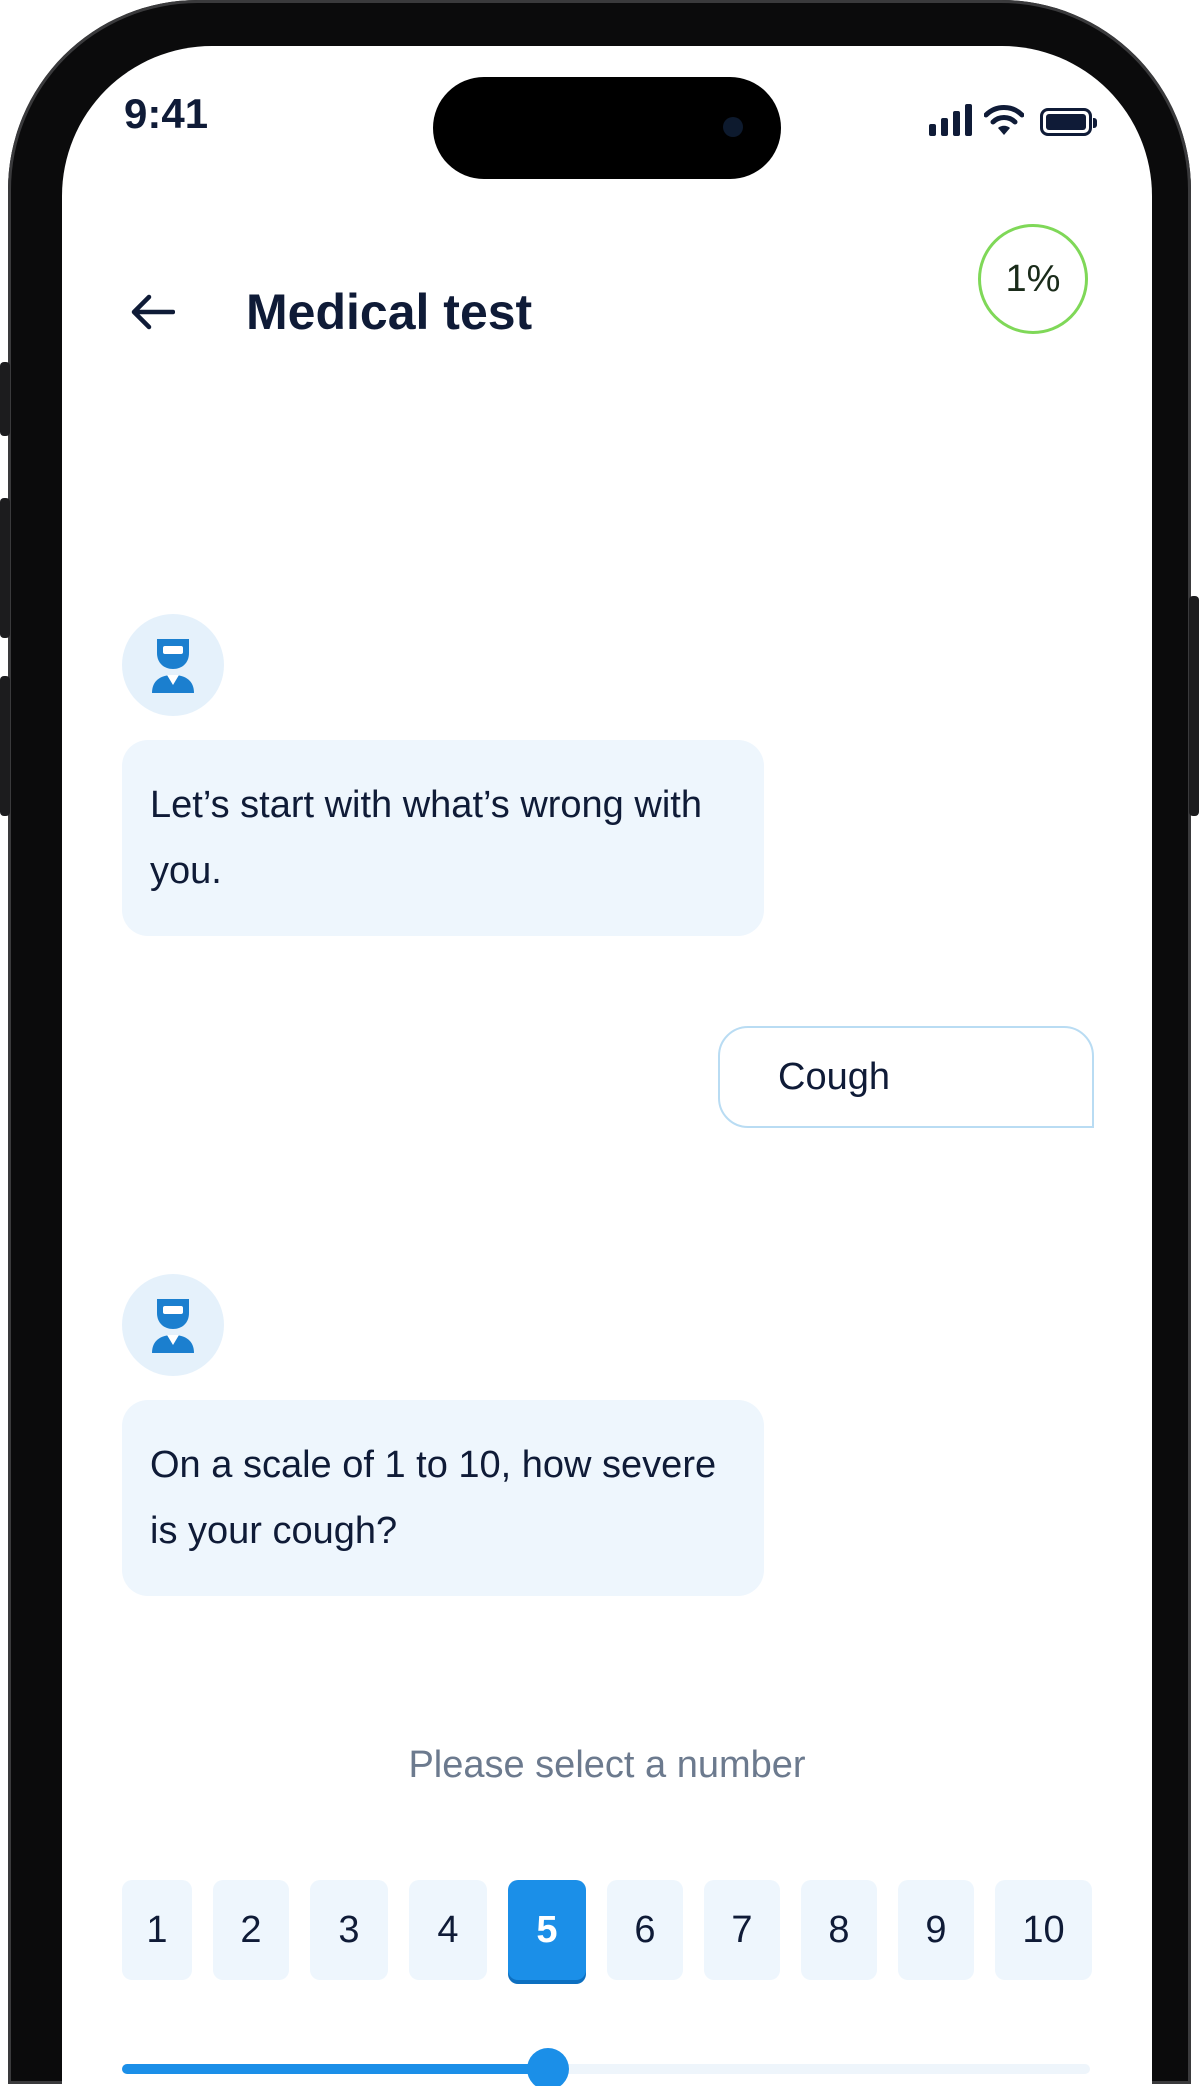 The height and width of the screenshot is (2086, 1199). I want to click on status-time: 9:41, so click(166, 113).